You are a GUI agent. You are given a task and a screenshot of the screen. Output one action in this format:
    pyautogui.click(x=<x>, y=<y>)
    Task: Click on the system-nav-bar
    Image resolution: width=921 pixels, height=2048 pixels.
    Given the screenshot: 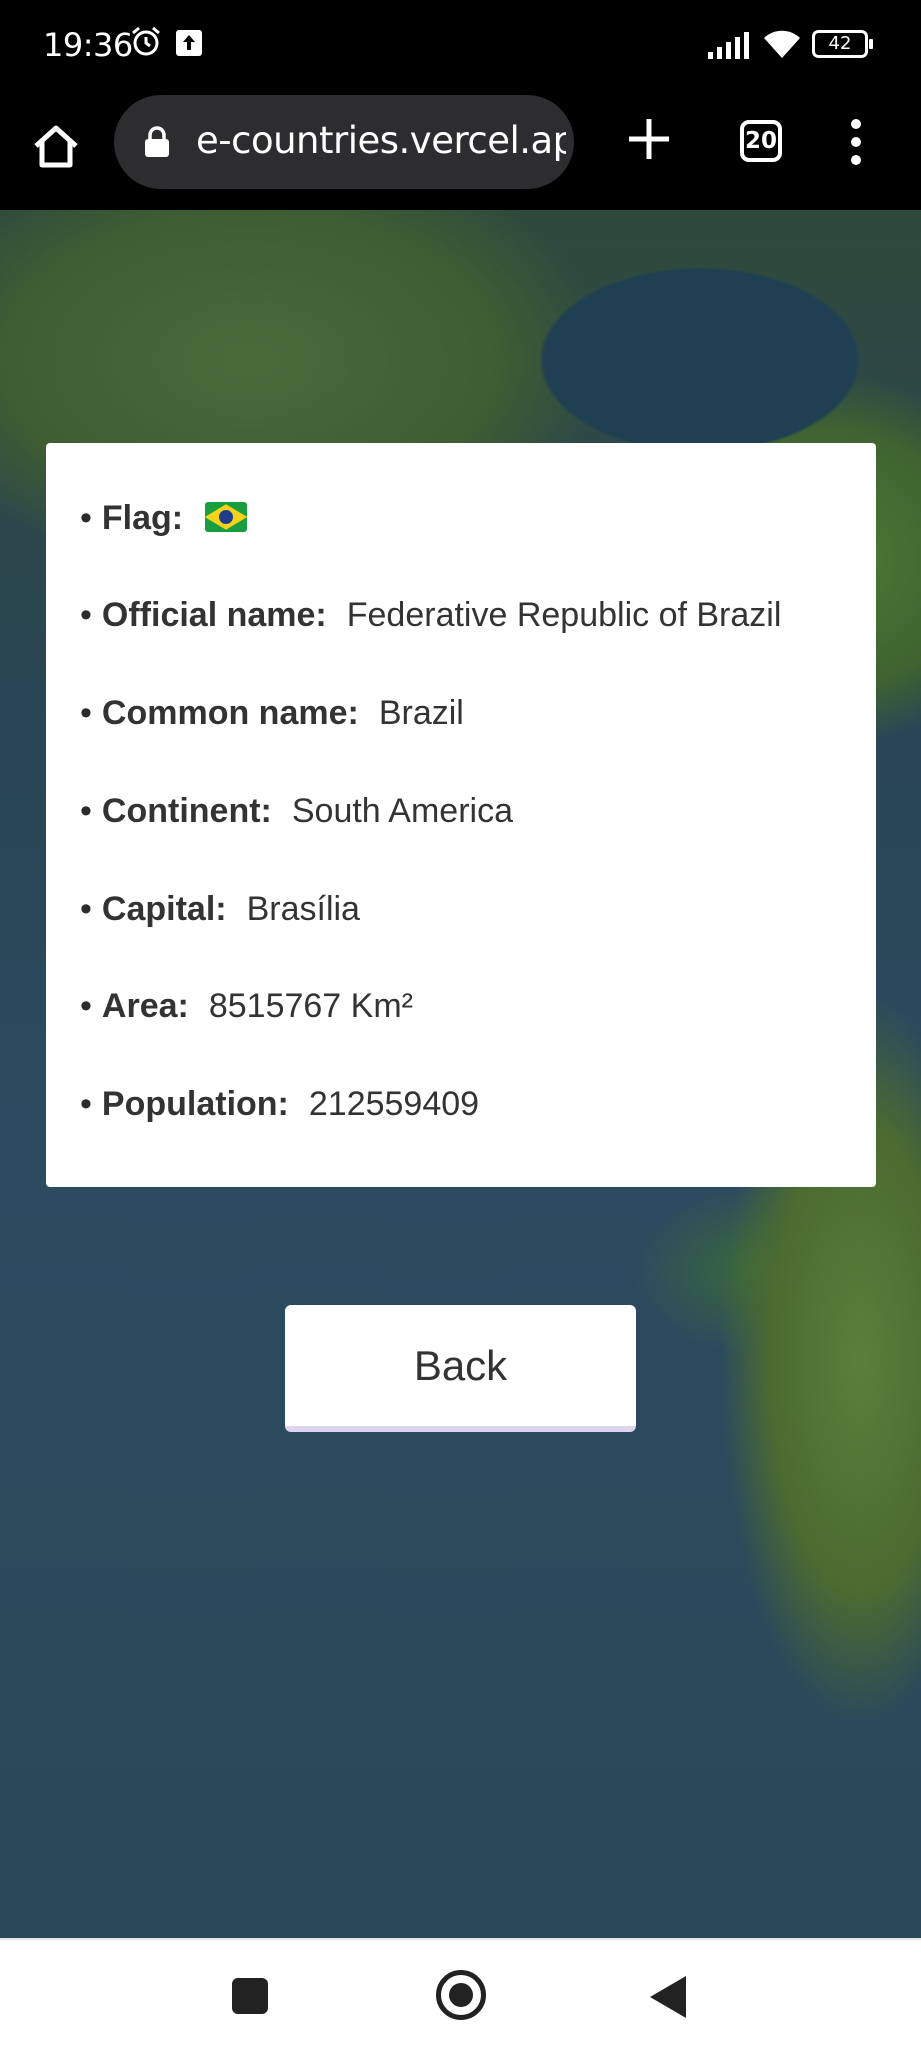 What is the action you would take?
    pyautogui.click(x=460, y=1993)
    